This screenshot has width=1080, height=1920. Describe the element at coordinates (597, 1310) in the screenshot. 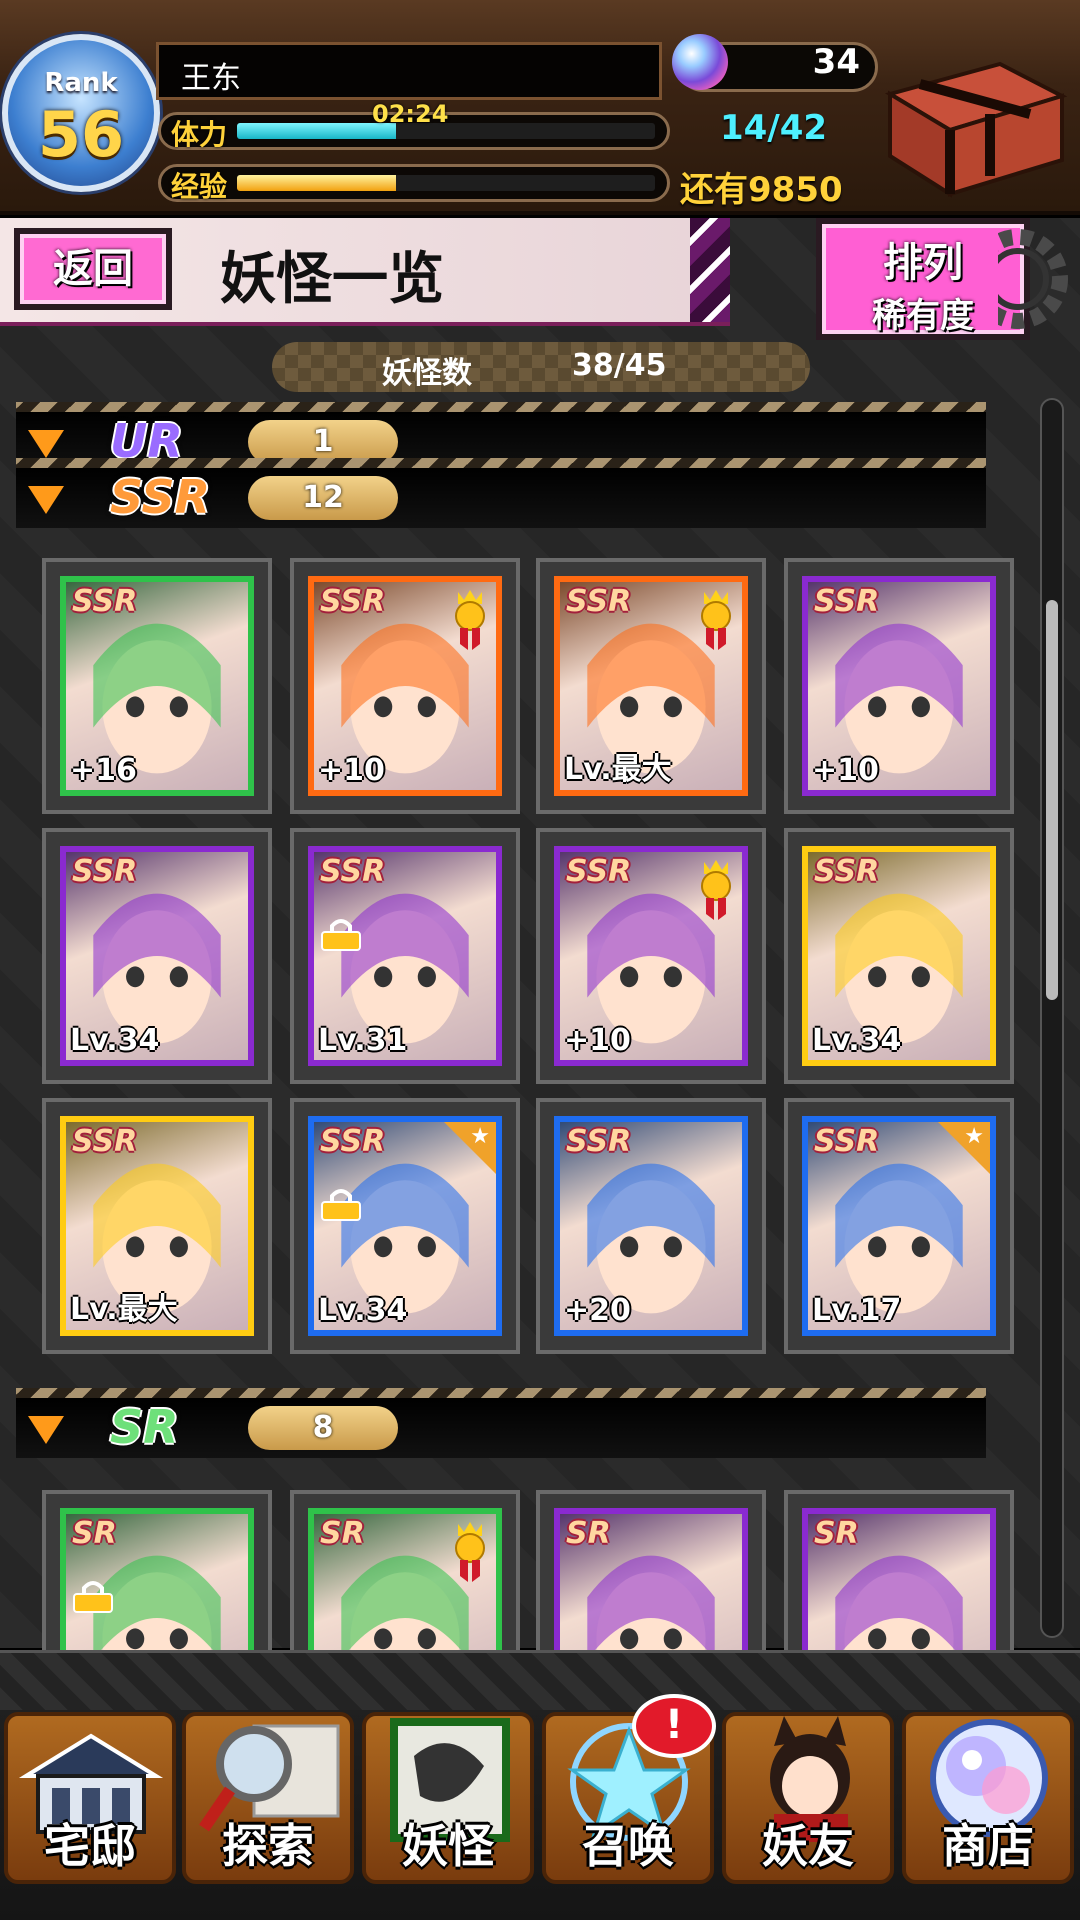

I see `monster-level: +20` at that location.